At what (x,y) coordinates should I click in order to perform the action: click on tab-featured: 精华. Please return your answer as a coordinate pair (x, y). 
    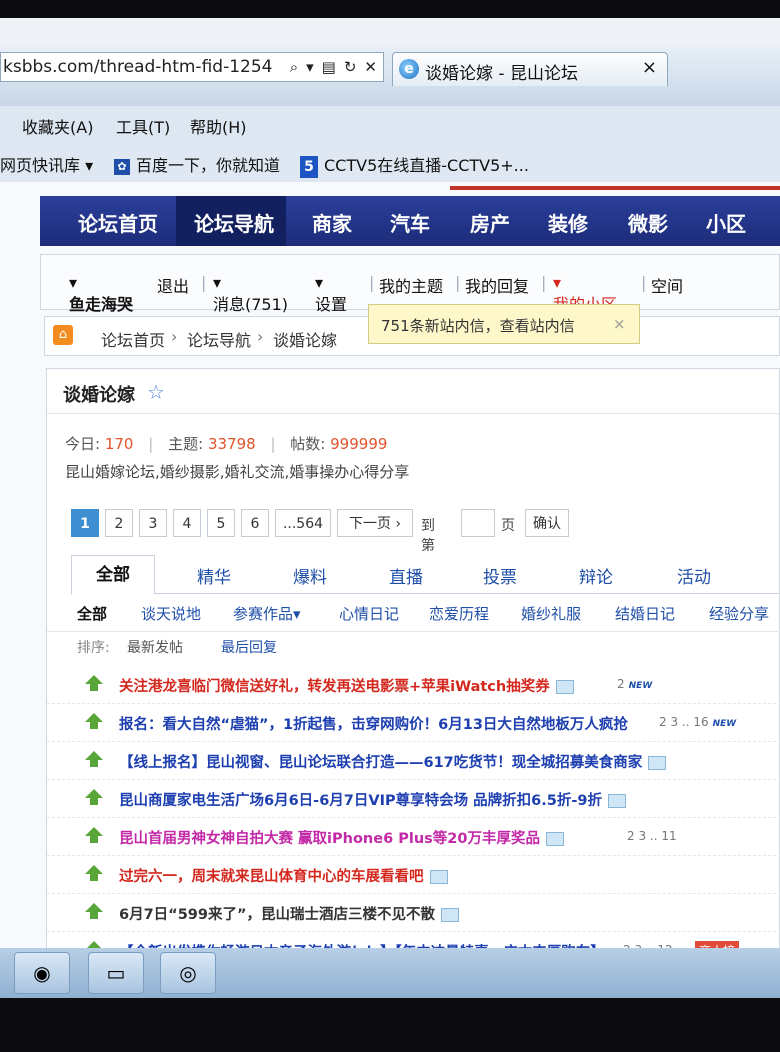
    Looking at the image, I should click on (214, 575).